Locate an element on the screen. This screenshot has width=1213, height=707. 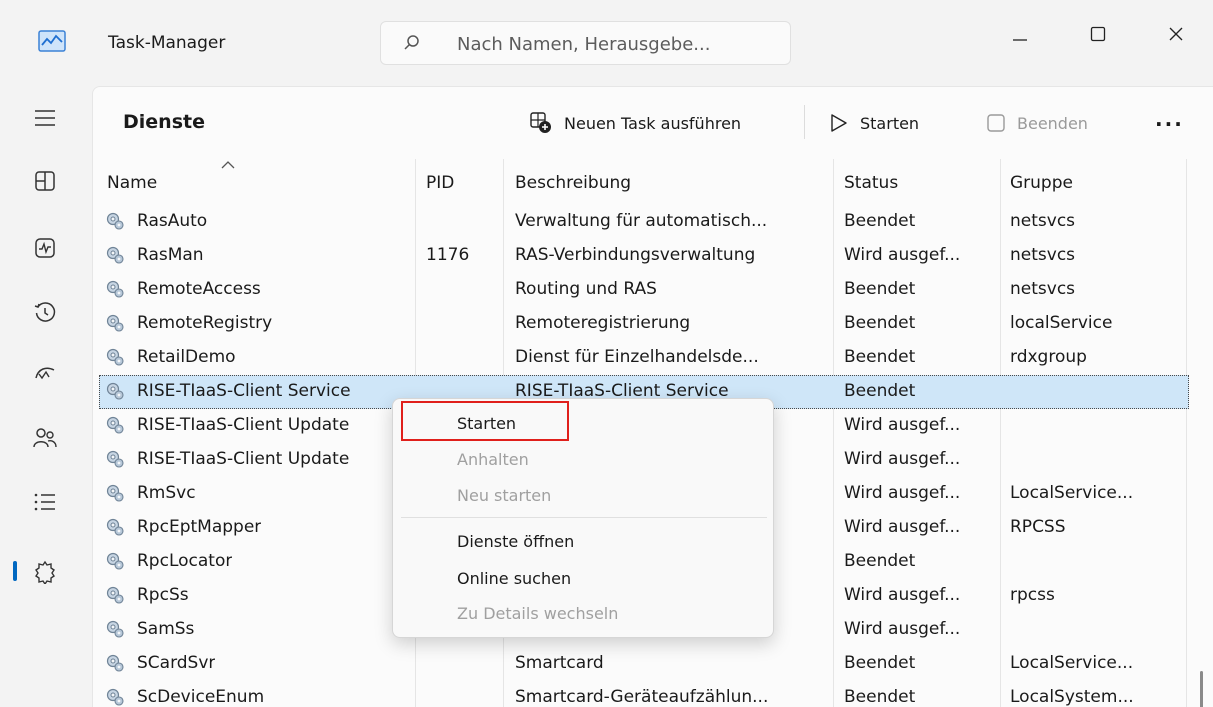
new-task-icon is located at coordinates (540, 122).